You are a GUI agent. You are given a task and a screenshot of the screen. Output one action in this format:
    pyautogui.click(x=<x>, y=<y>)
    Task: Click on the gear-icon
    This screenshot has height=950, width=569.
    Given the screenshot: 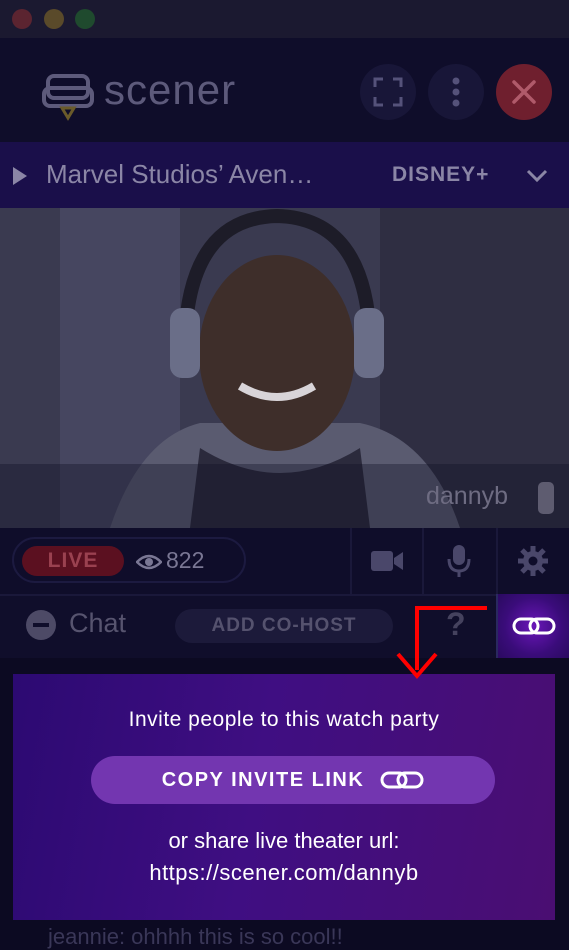 What is the action you would take?
    pyautogui.click(x=533, y=561)
    